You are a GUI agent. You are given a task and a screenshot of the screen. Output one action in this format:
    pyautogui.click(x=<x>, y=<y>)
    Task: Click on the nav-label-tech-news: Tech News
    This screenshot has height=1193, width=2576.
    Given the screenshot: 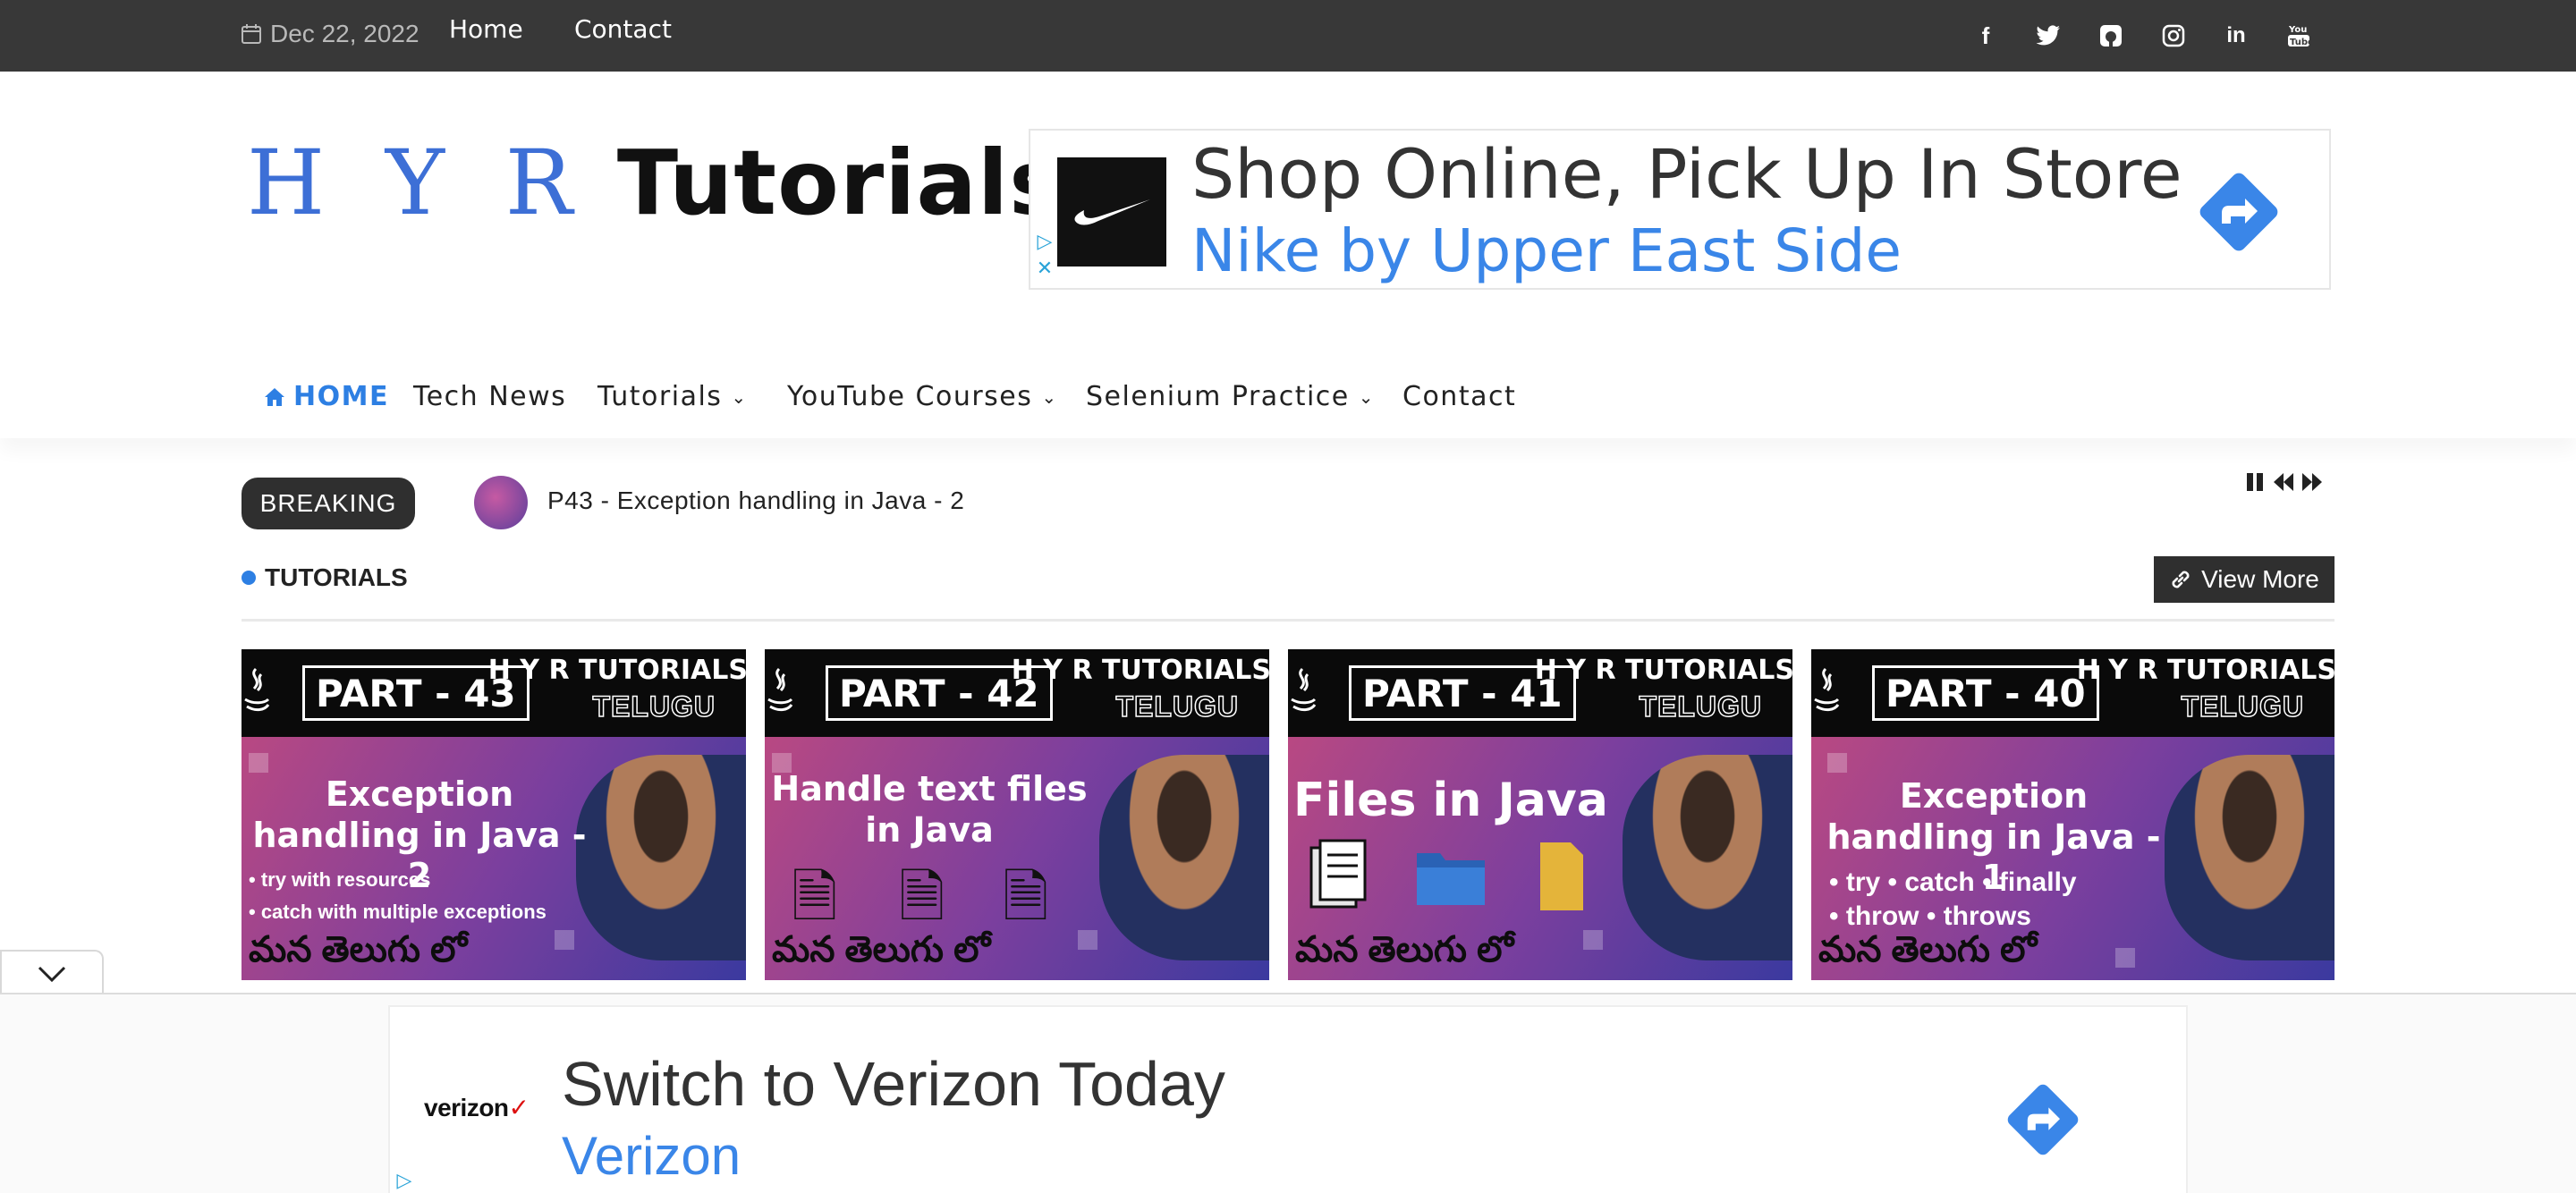 What is the action you would take?
    pyautogui.click(x=490, y=397)
    